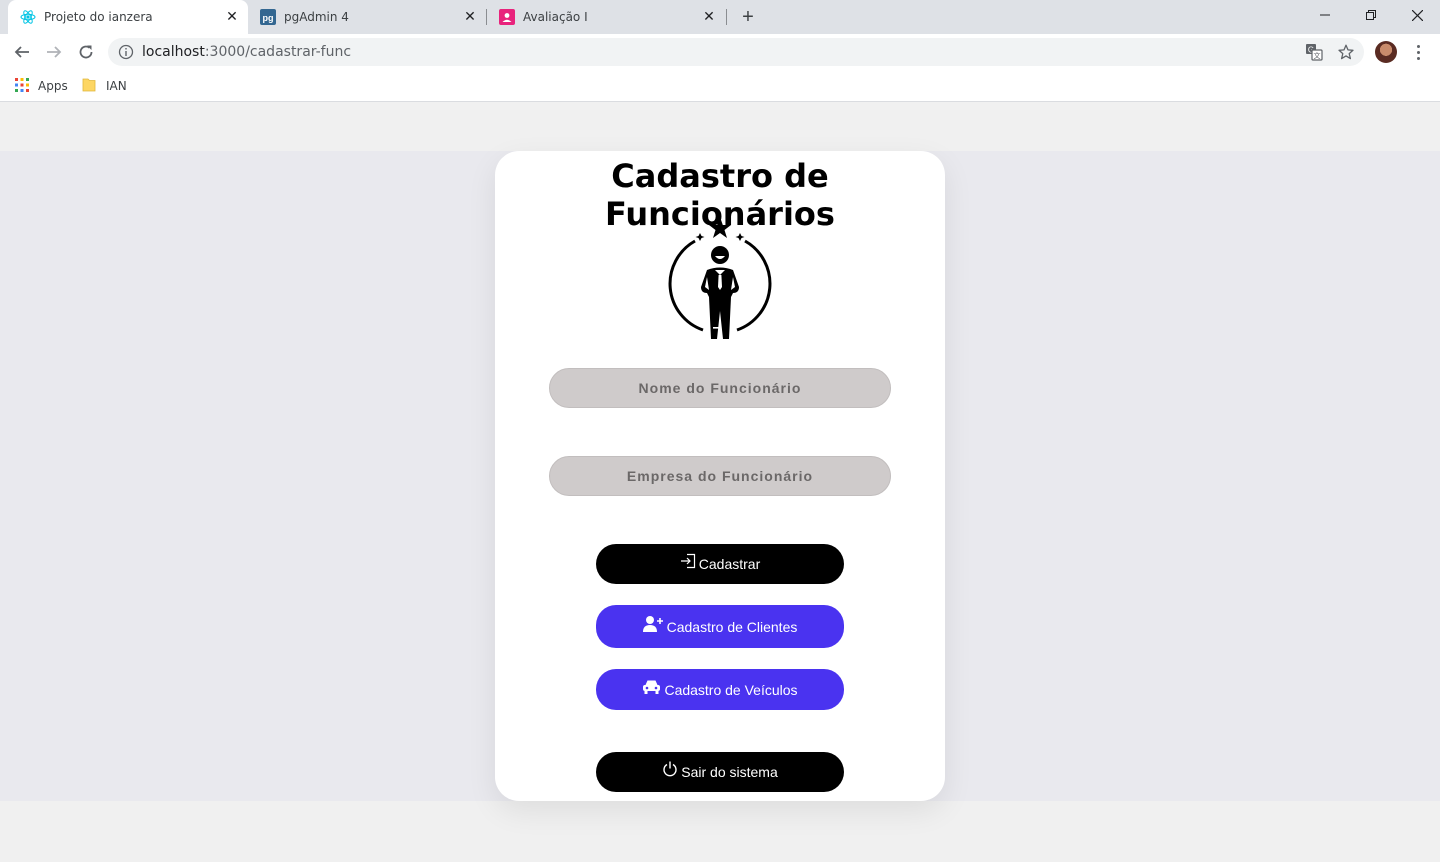 This screenshot has width=1440, height=862. What do you see at coordinates (22, 86) in the screenshot?
I see `apps-grid-icon` at bounding box center [22, 86].